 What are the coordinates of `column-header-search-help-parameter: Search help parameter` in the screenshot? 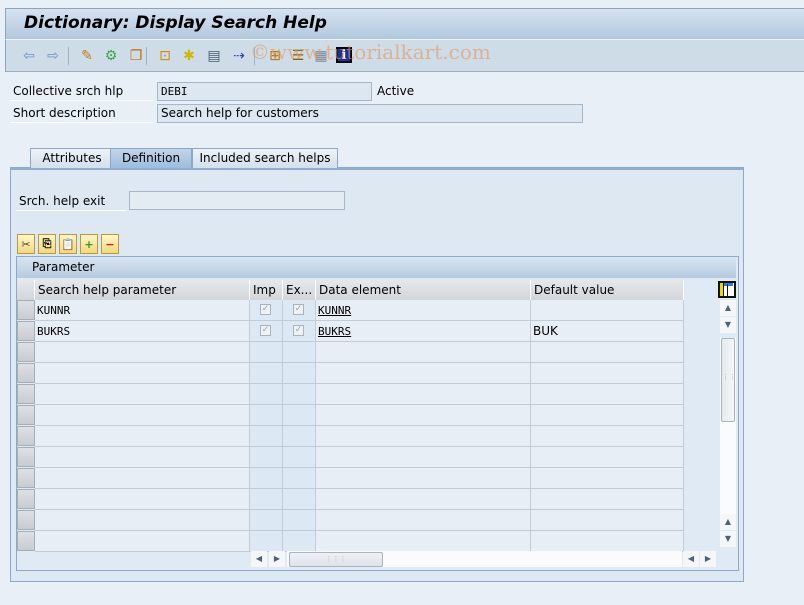 It's located at (142, 290).